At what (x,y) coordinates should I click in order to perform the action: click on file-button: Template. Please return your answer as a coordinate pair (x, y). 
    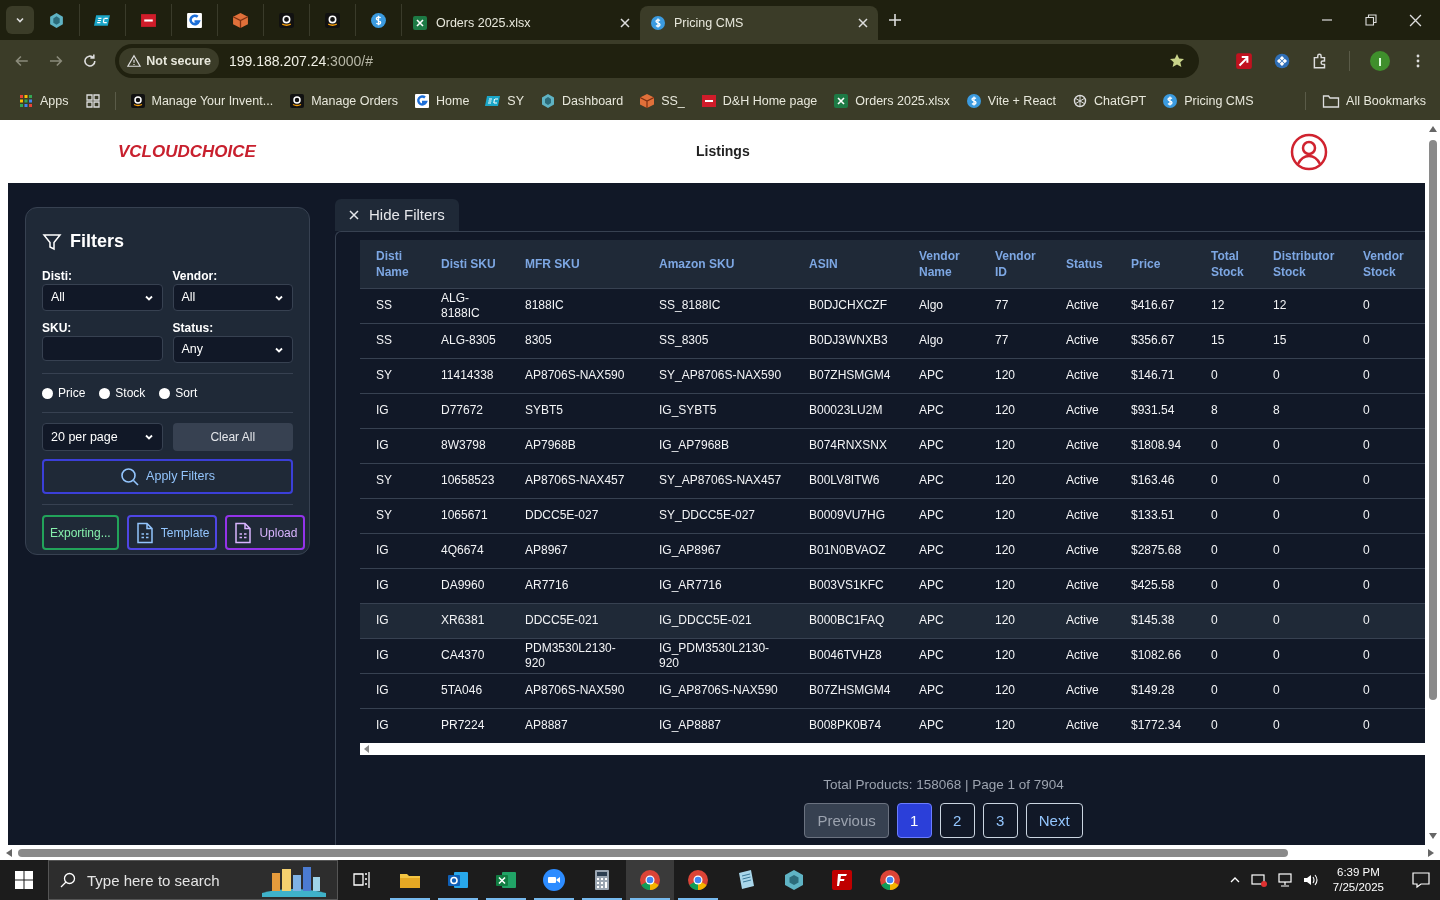
    Looking at the image, I should click on (172, 532).